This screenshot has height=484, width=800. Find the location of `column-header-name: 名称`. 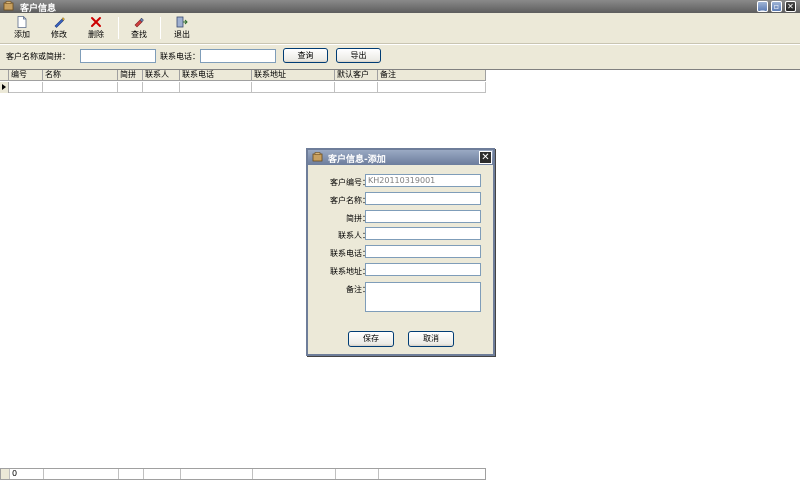

column-header-name: 名称 is located at coordinates (80, 75).